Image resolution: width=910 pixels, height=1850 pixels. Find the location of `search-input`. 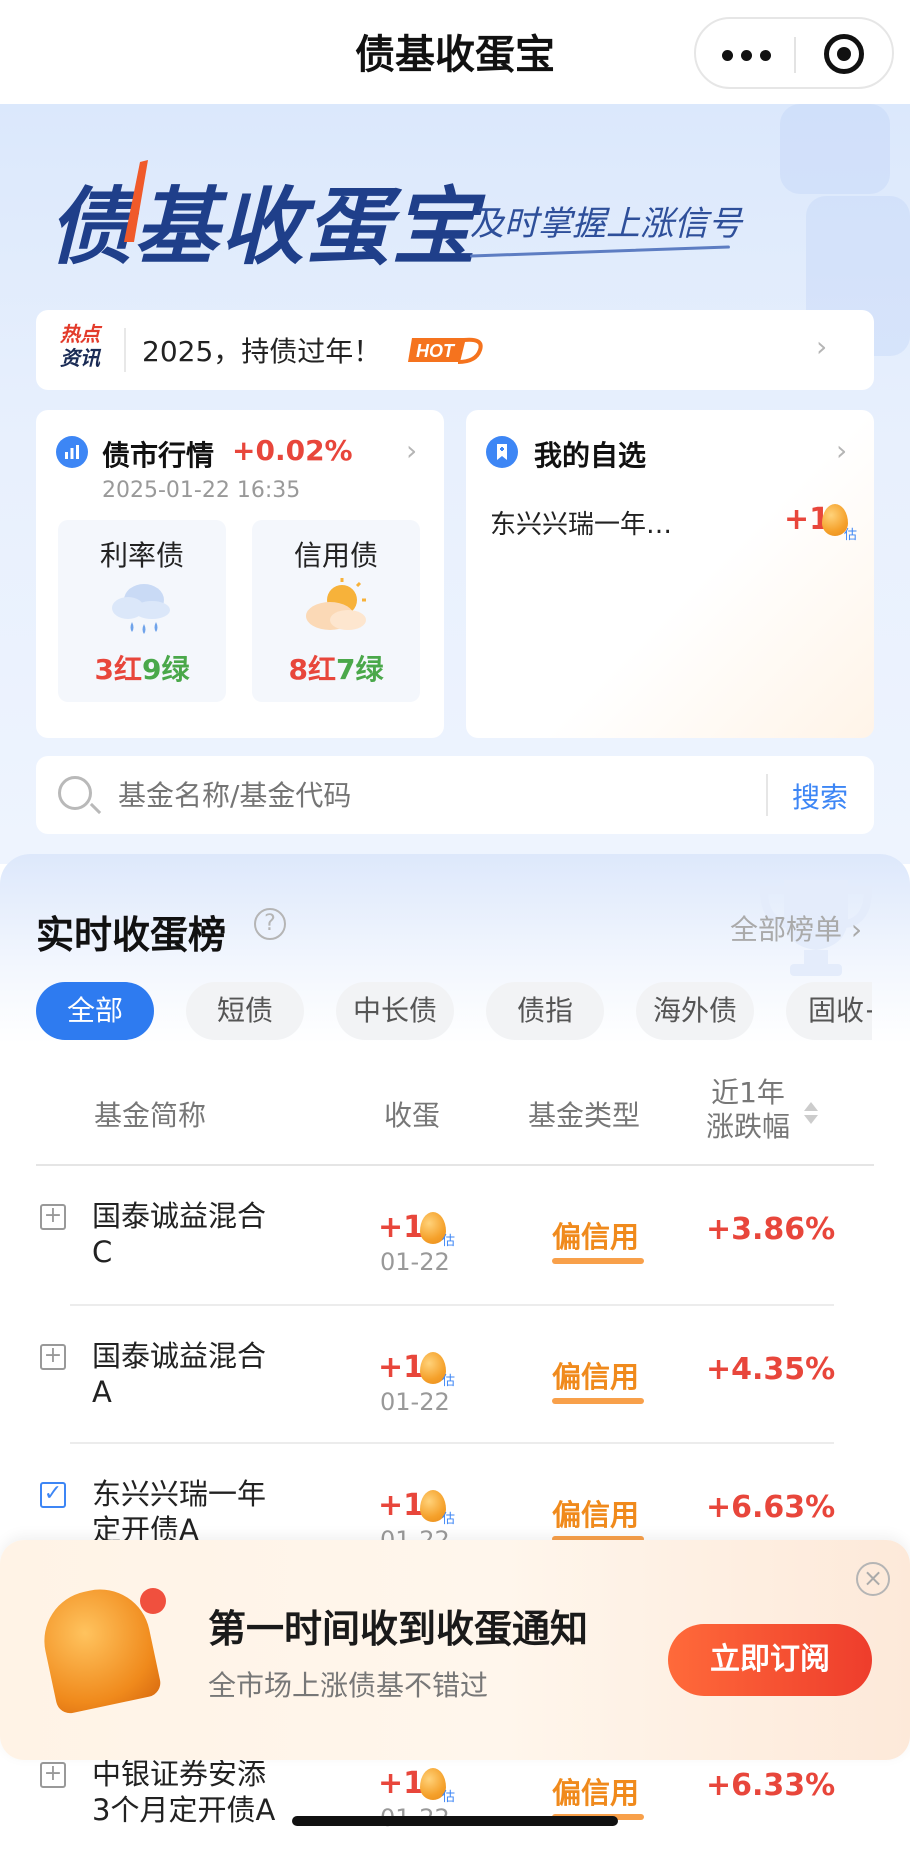

search-input is located at coordinates (433, 795).